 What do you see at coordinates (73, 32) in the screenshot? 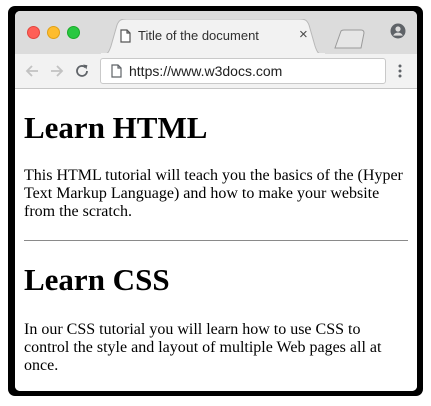
I see `window-maximize-button` at bounding box center [73, 32].